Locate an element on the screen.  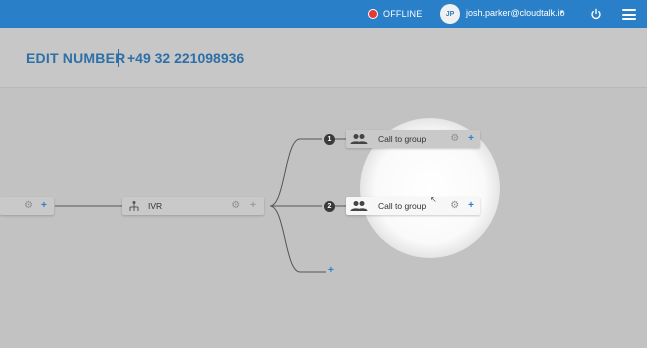
call-to-group-node-2: Call to group ⚙ + is located at coordinates (413, 206).